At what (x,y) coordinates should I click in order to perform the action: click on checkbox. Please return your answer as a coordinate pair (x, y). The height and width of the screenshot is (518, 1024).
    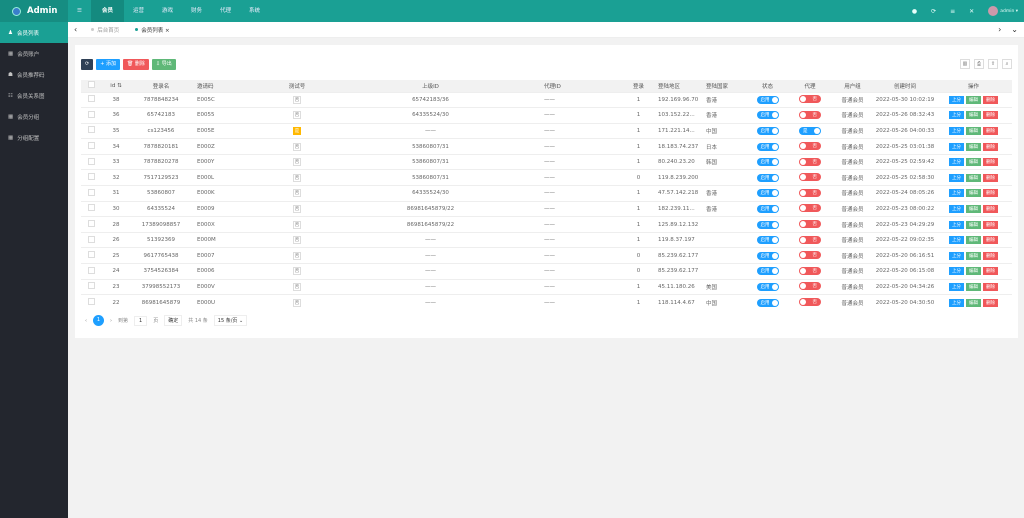
    Looking at the image, I should click on (91, 85).